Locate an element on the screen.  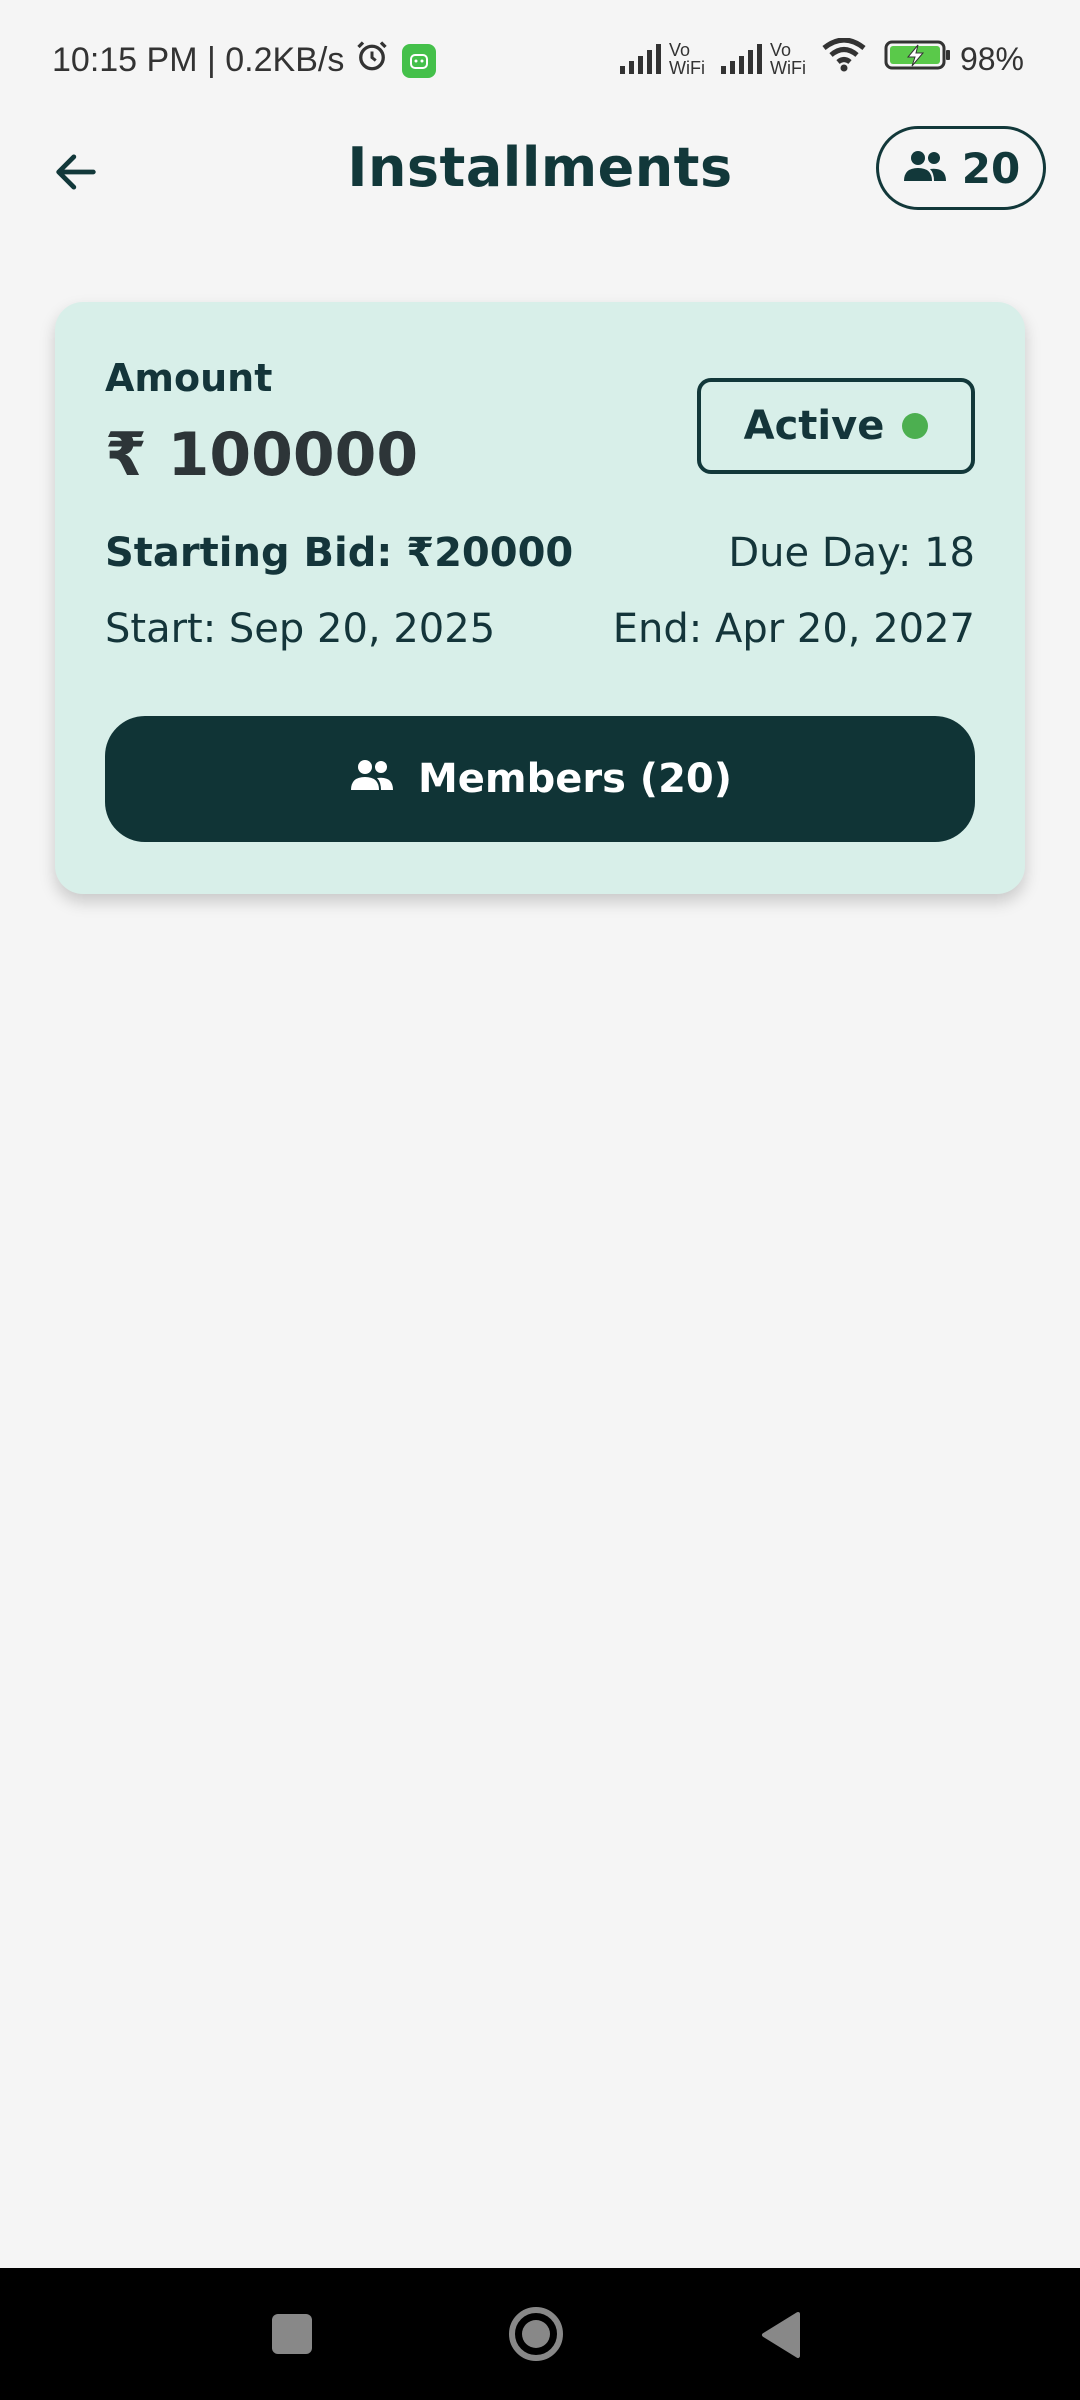
status-badge: Active is located at coordinates (836, 426).